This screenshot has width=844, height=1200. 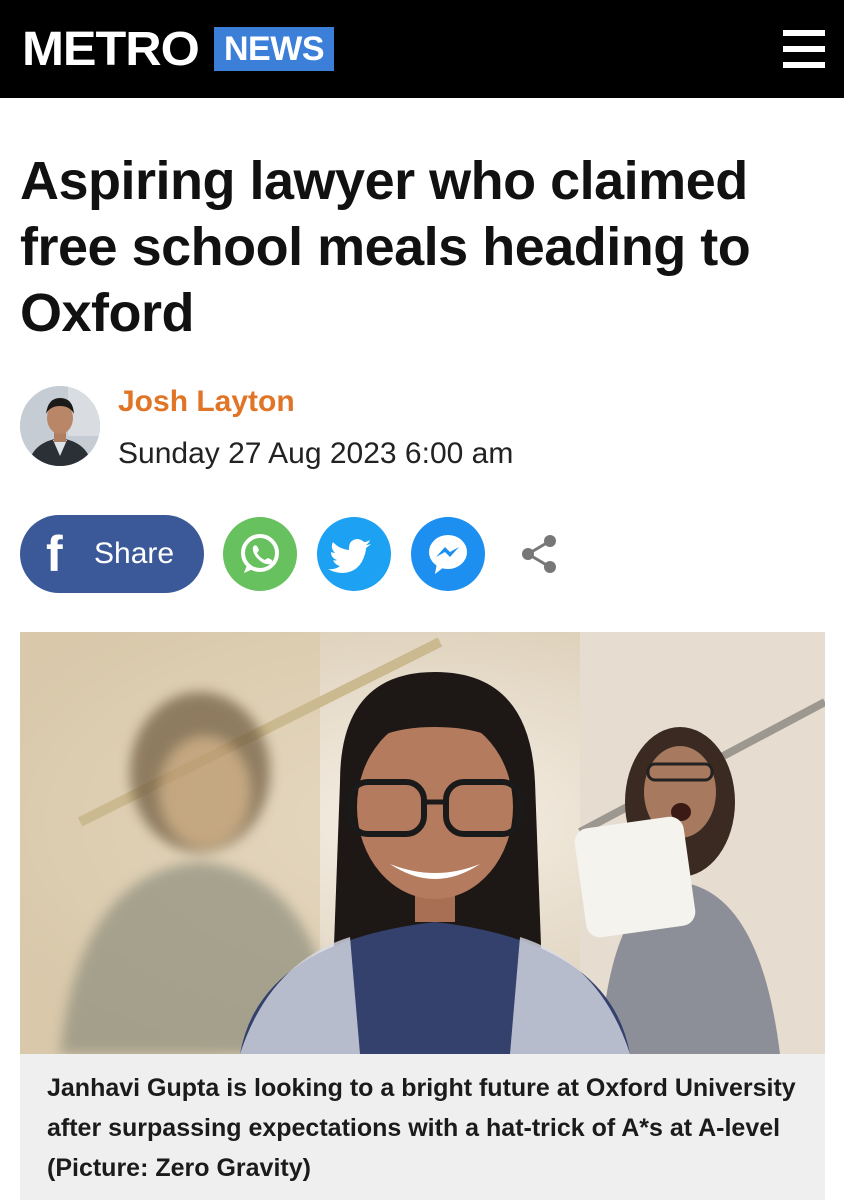 What do you see at coordinates (206, 402) in the screenshot?
I see `author-name-link: Josh Layton` at bounding box center [206, 402].